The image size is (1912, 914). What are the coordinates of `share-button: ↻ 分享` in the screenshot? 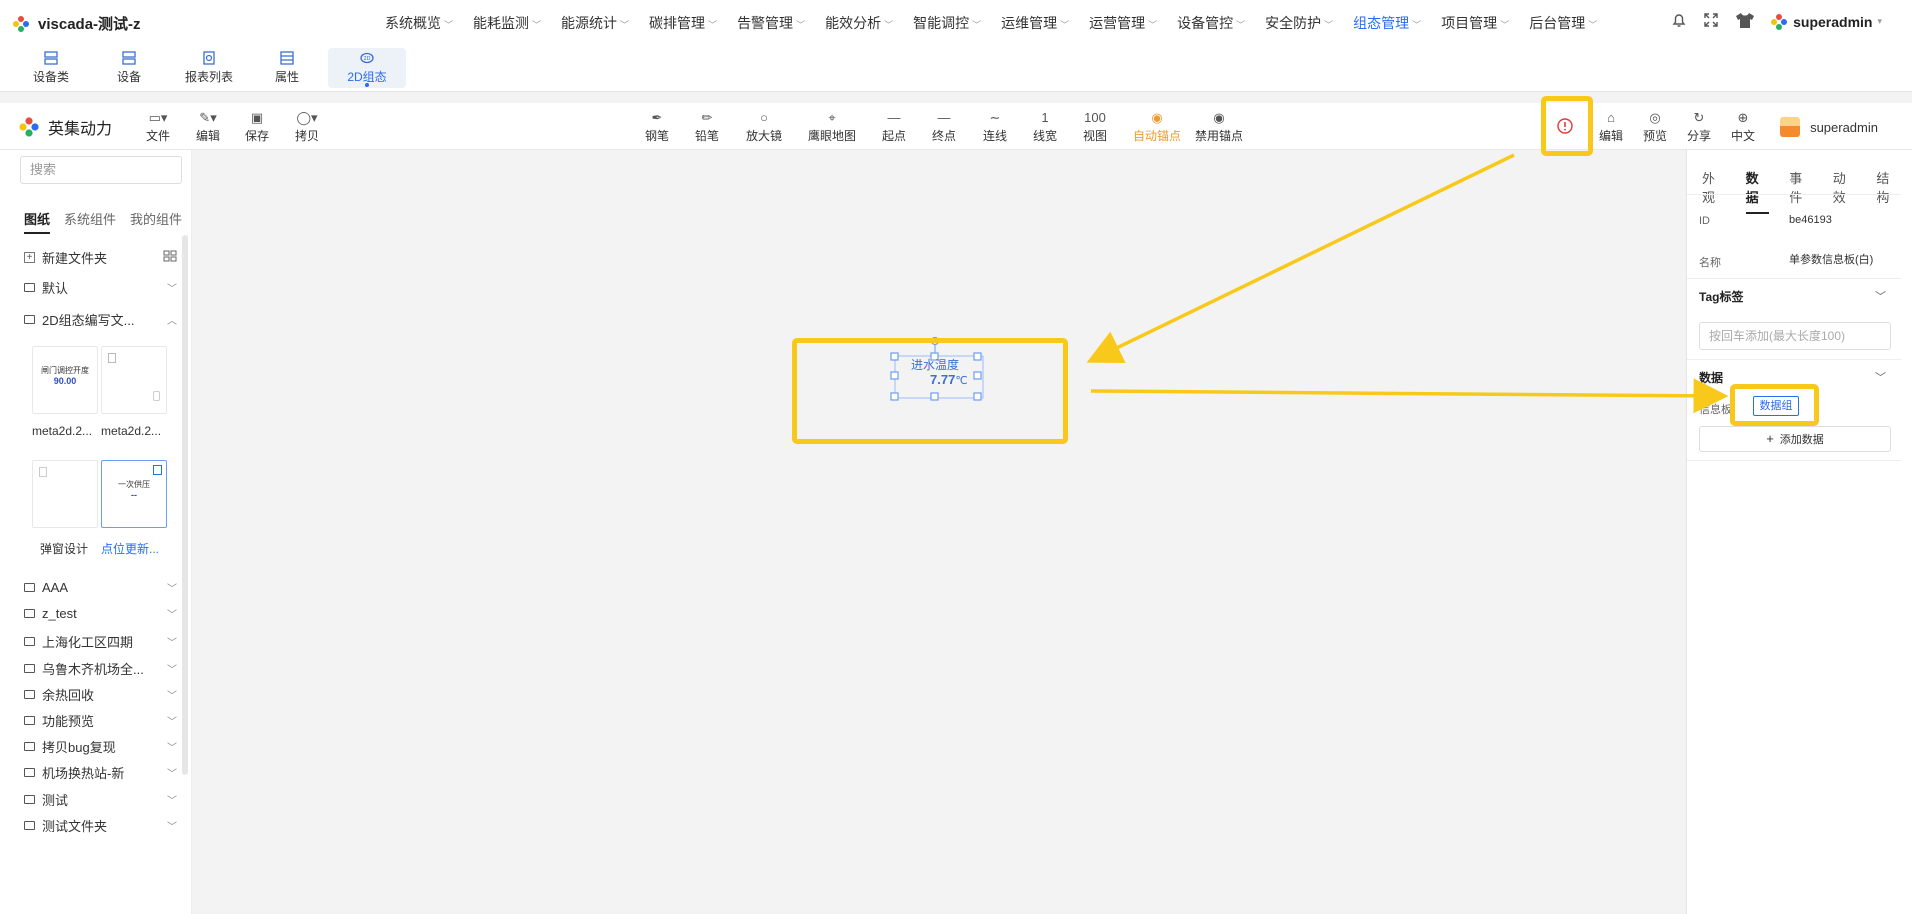 It's located at (1699, 126).